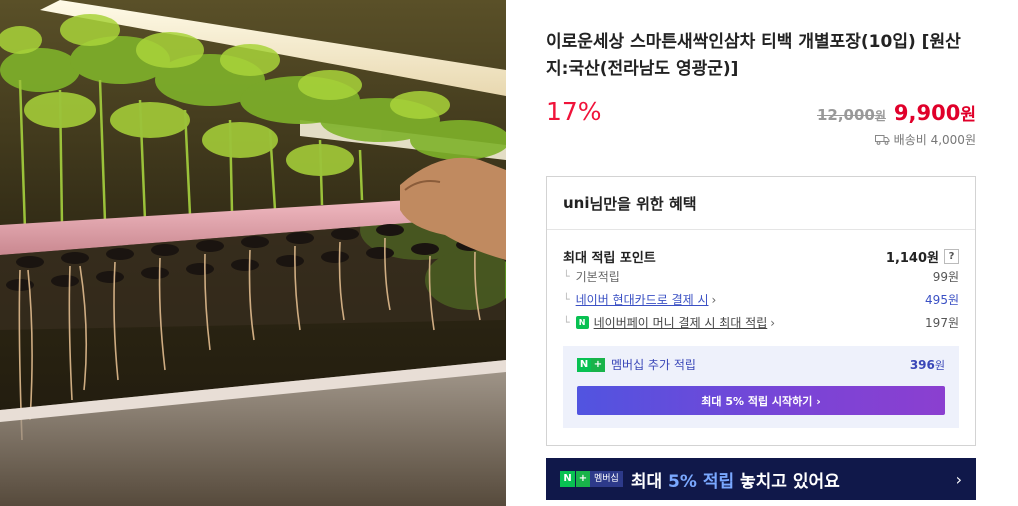  Describe the element at coordinates (597, 277) in the screenshot. I see `basic-points-label: 기본적립` at that location.